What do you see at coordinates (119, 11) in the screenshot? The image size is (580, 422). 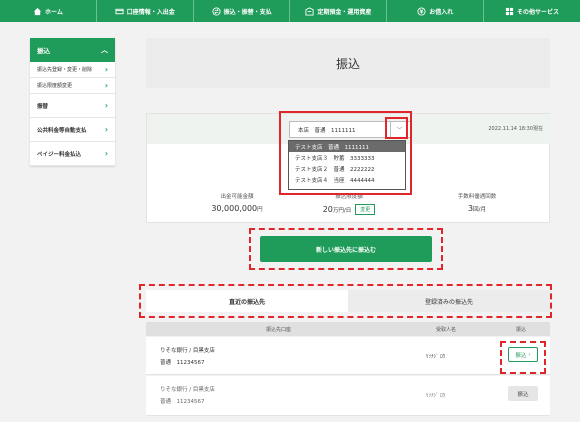 I see `card-icon` at bounding box center [119, 11].